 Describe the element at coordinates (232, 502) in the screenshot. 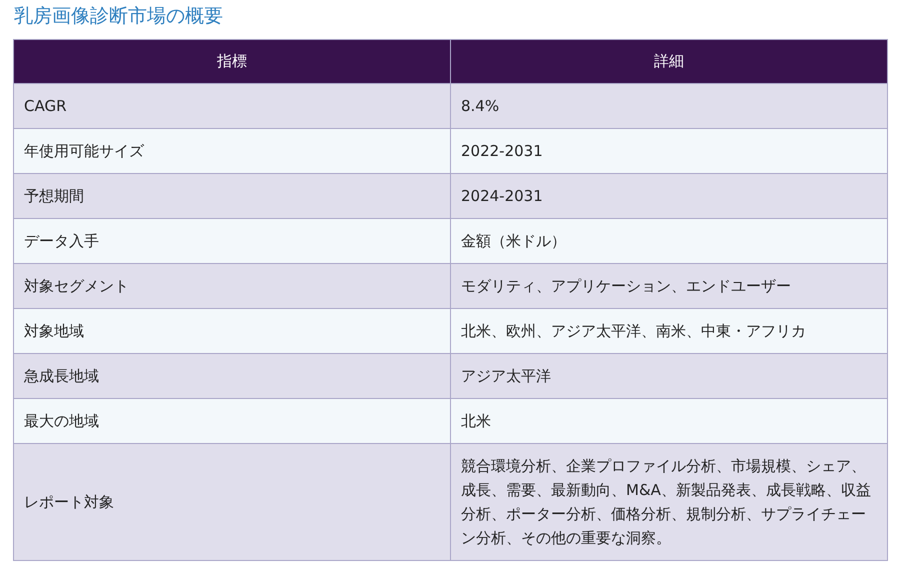

I see `table-cell: レポート対象` at that location.